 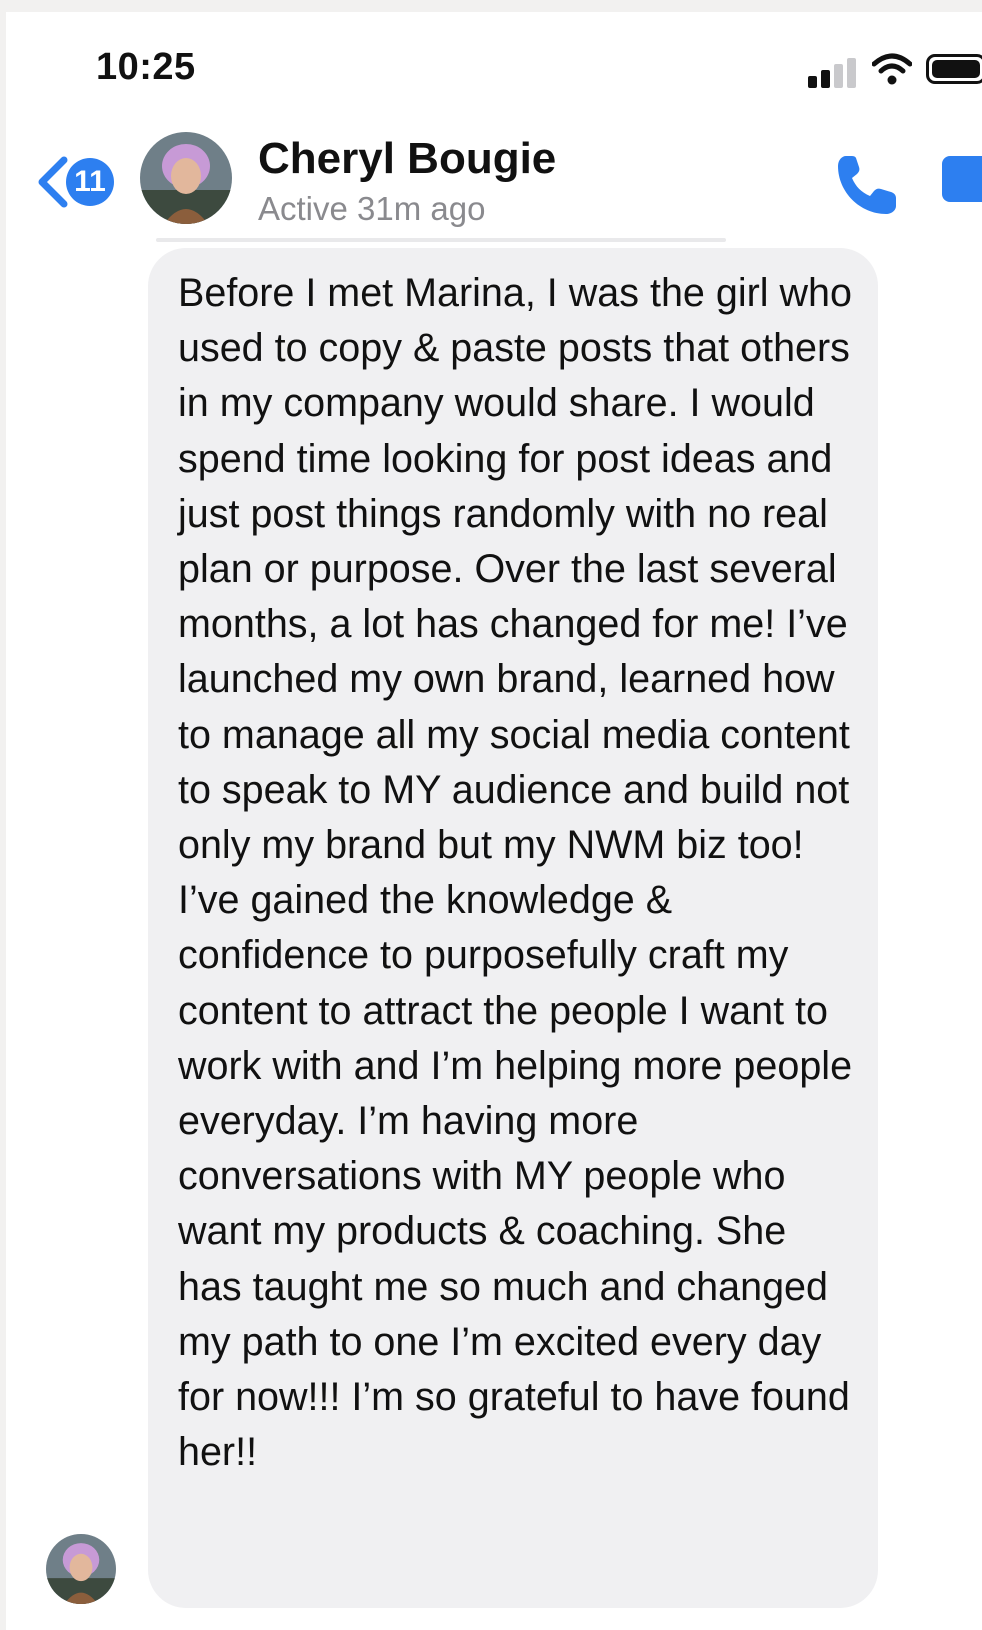 What do you see at coordinates (962, 179) in the screenshot?
I see `video-camera-icon` at bounding box center [962, 179].